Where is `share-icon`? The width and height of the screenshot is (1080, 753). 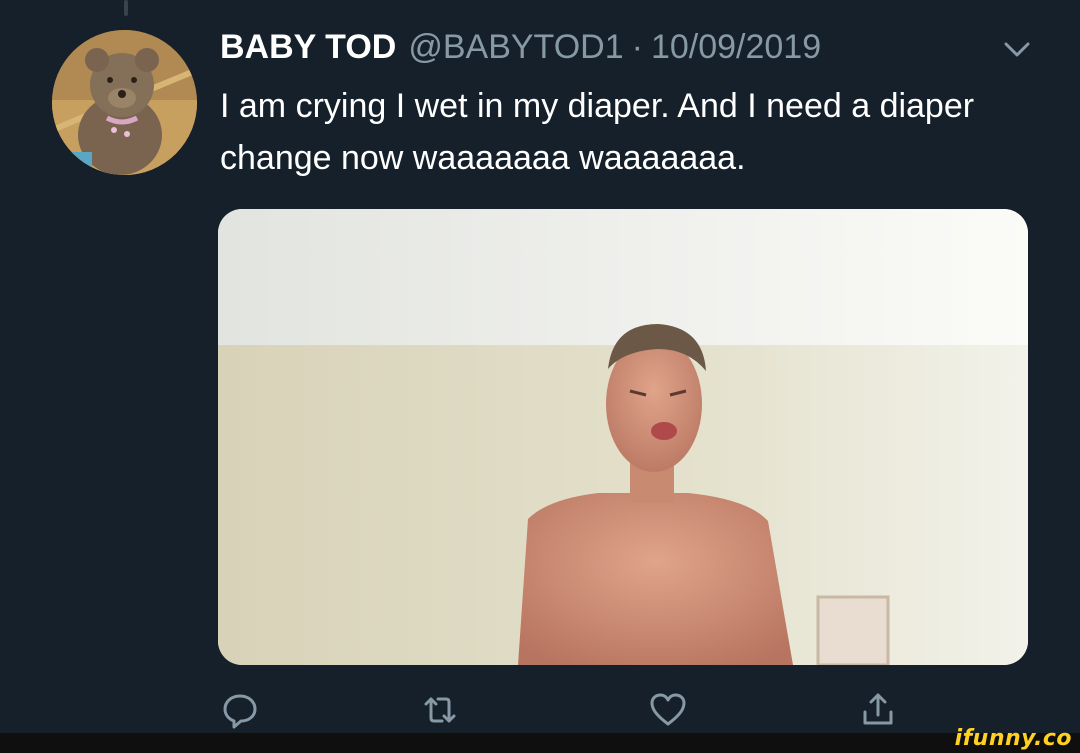 share-icon is located at coordinates (878, 710).